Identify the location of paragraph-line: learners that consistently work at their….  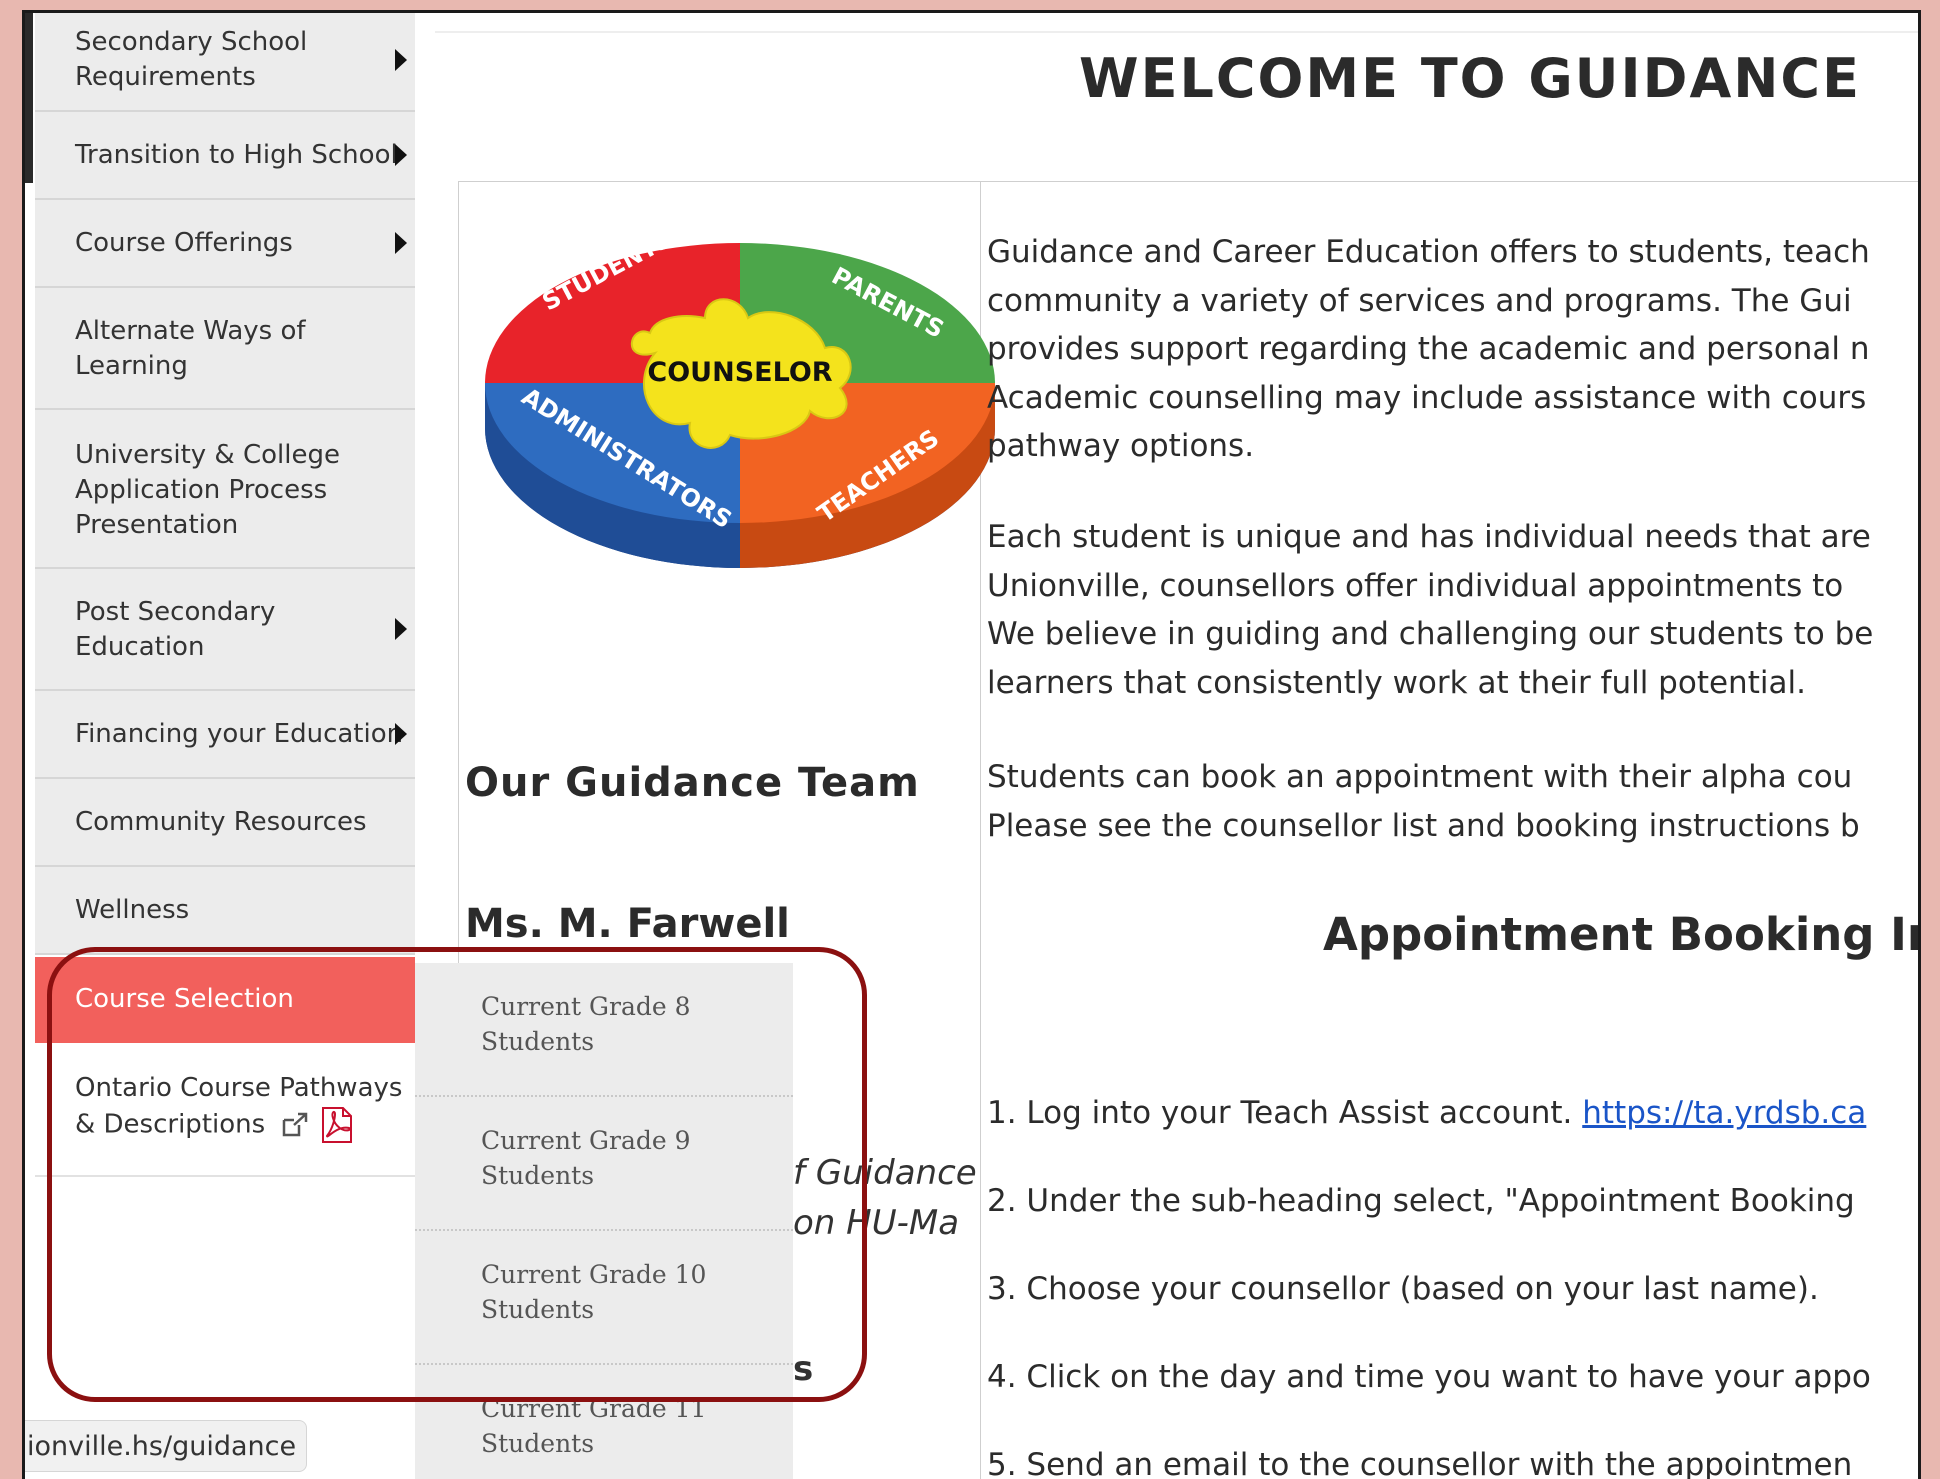
(1396, 682).